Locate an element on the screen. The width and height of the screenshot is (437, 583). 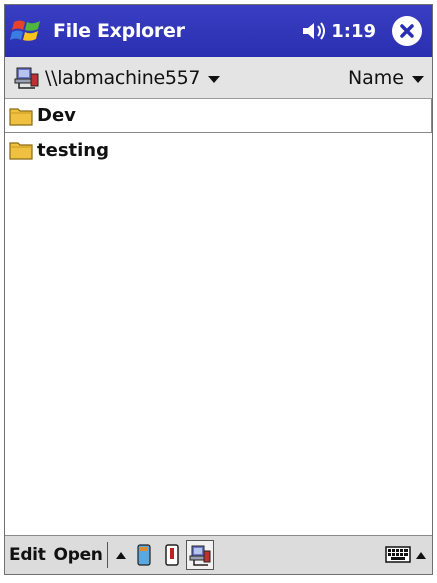
path-bar: \\labmachine557 Name is located at coordinates (218, 78).